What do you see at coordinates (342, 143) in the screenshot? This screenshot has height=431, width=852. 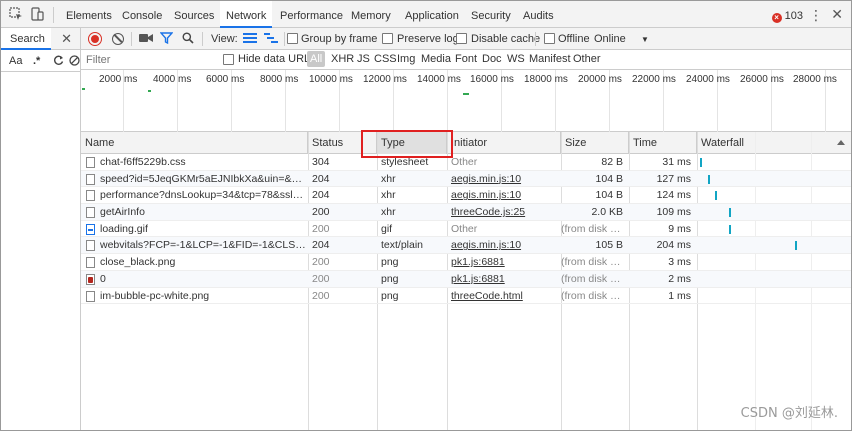 I see `column-status: Status` at bounding box center [342, 143].